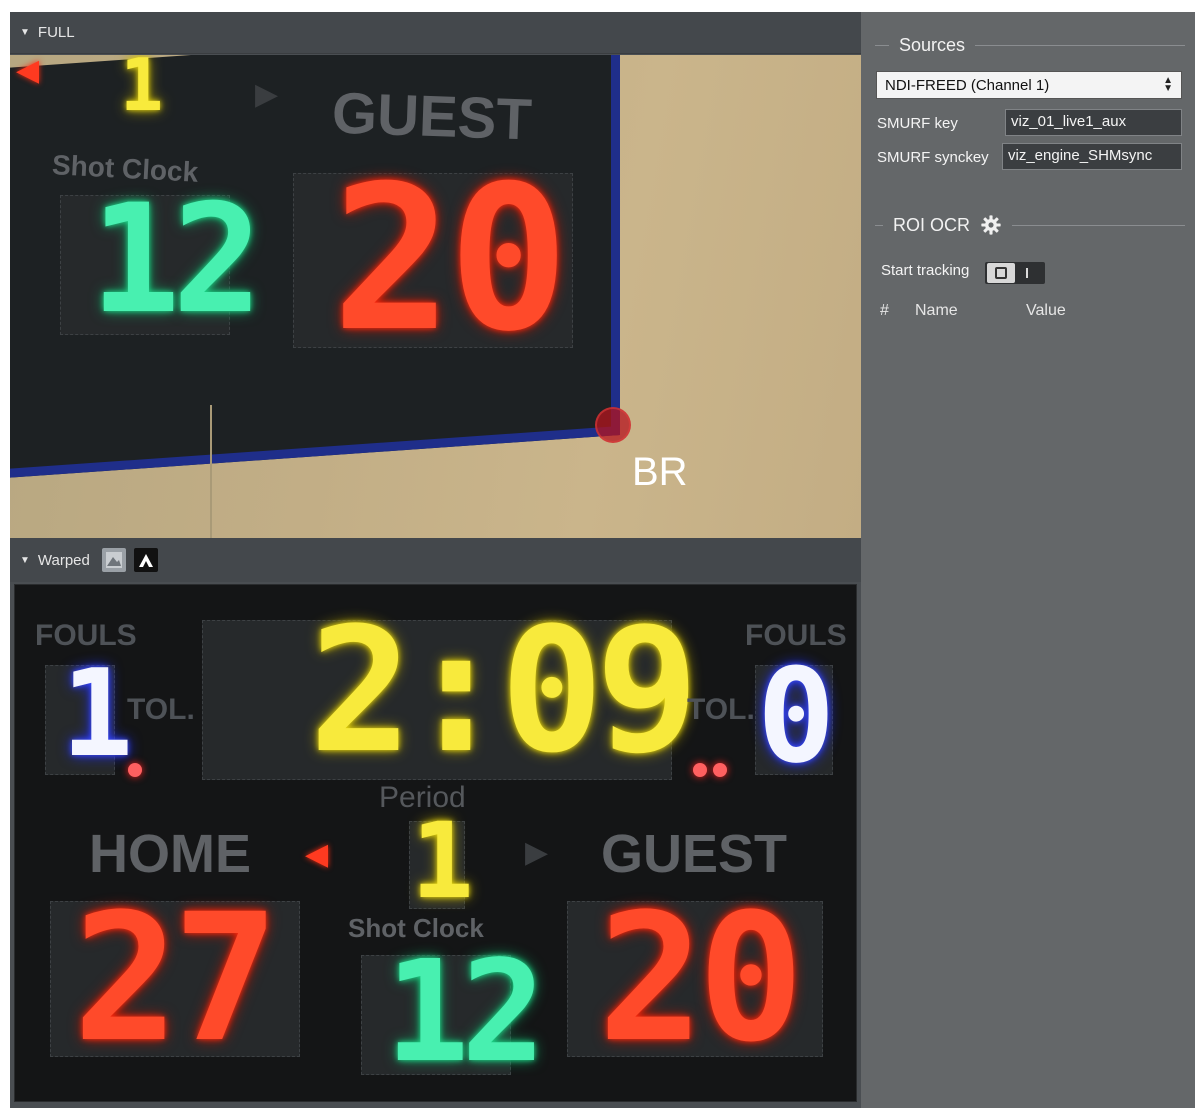 This screenshot has height=1113, width=1200. What do you see at coordinates (701, 978) in the screenshot?
I see `guest-score: 20` at bounding box center [701, 978].